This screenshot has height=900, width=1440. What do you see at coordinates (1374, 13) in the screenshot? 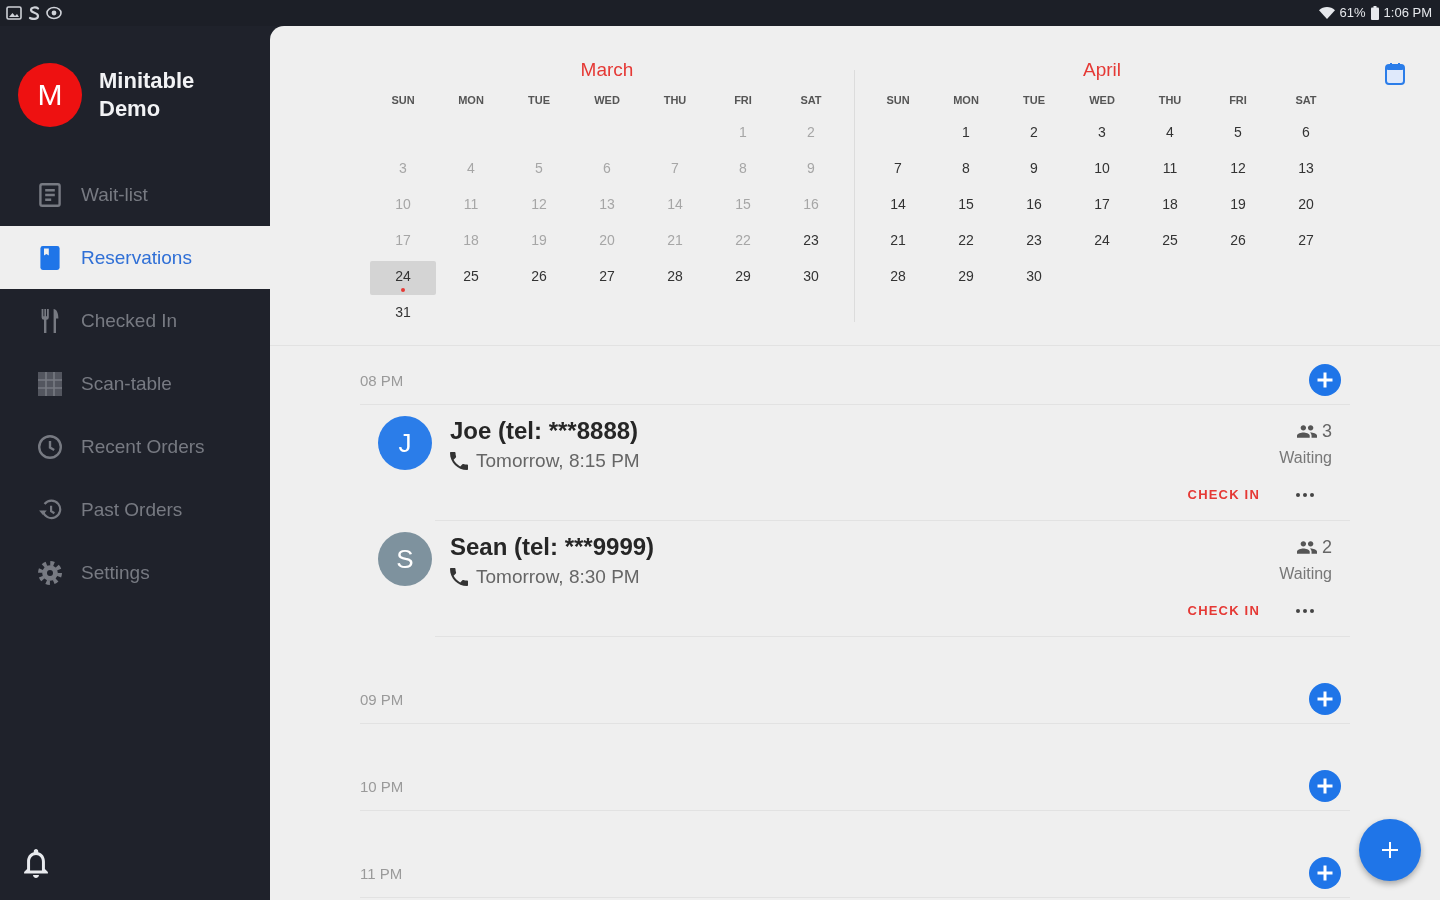
I see `battery-icon` at bounding box center [1374, 13].